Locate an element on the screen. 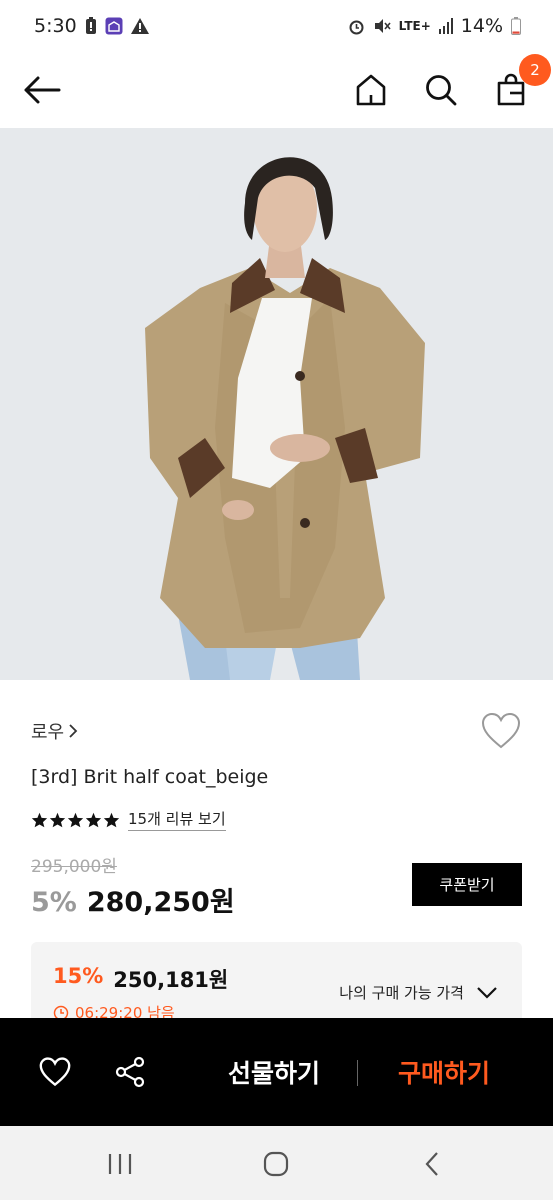  chevron-down-icon is located at coordinates (487, 992).